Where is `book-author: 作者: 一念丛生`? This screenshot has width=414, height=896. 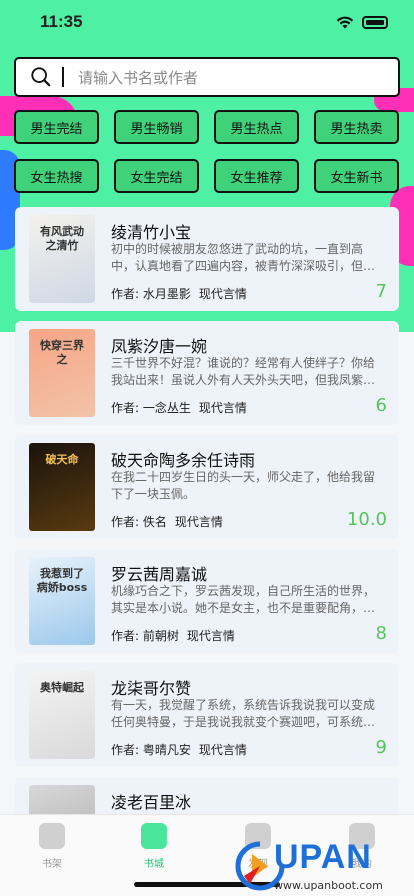 book-author: 作者: 一念丛生 is located at coordinates (151, 408).